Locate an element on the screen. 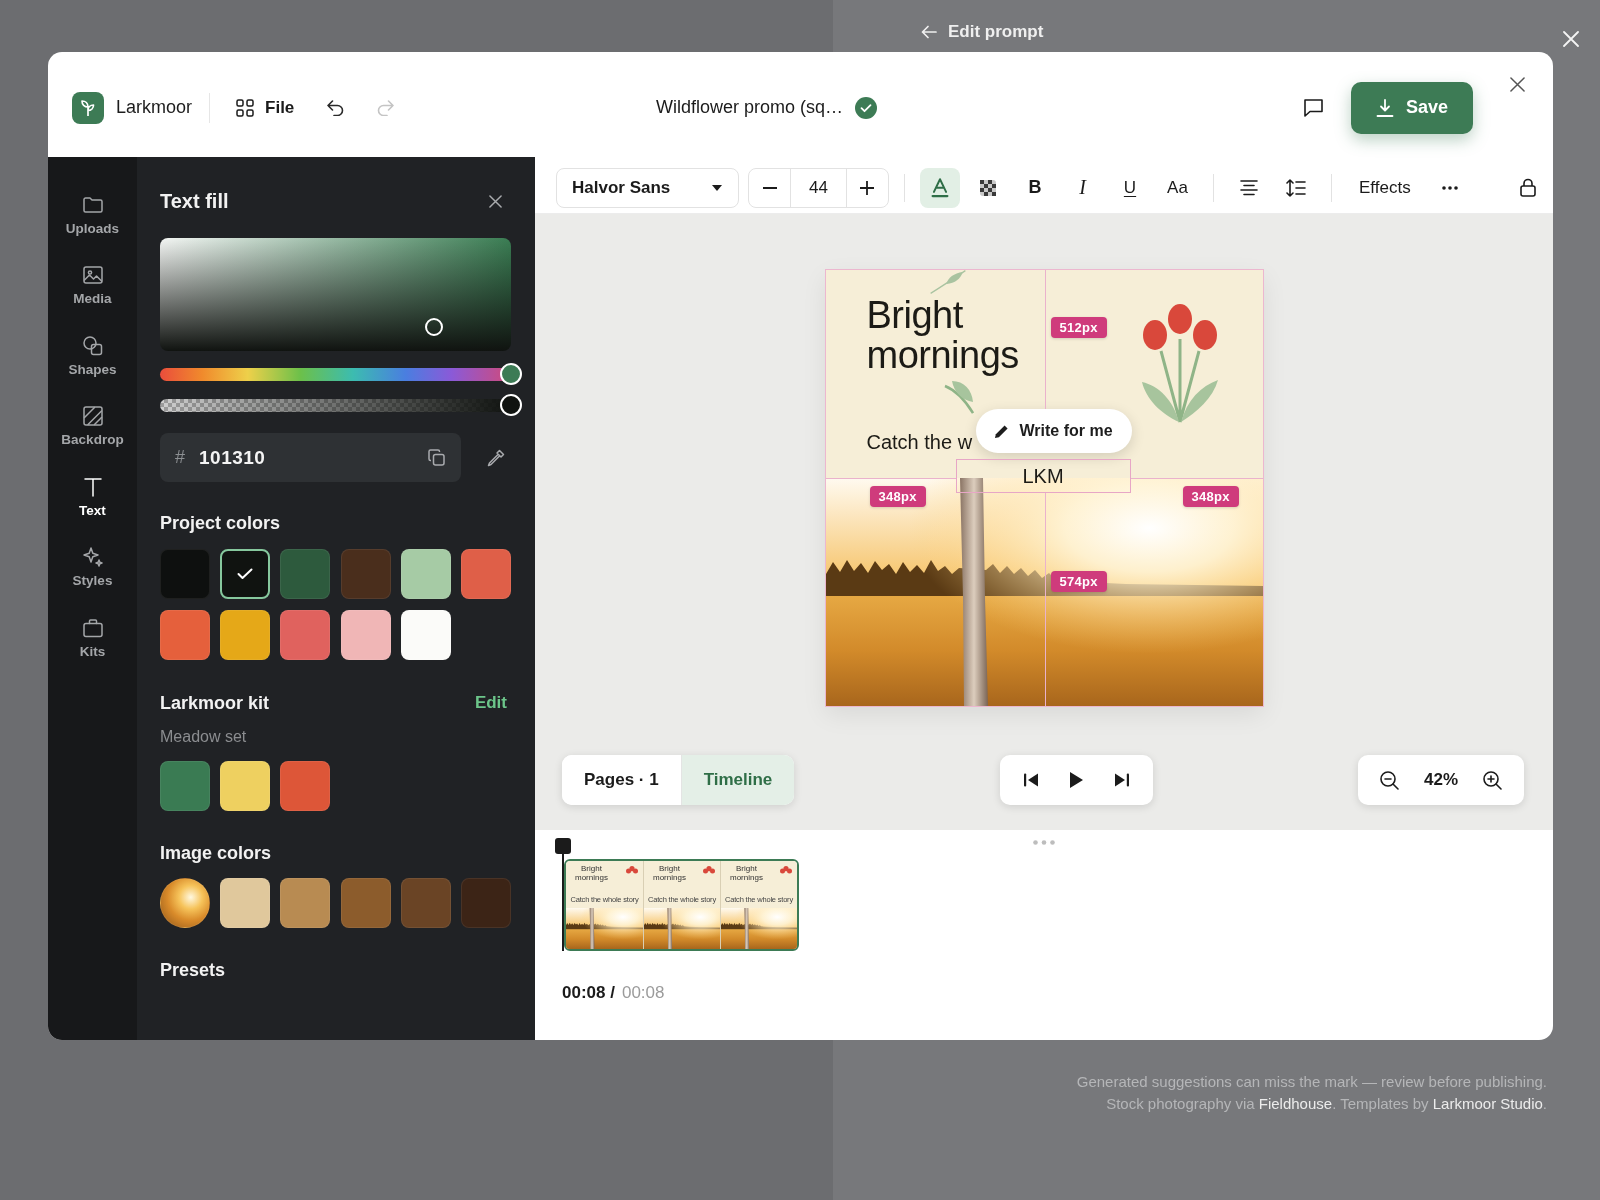  sparkle-icon is located at coordinates (92, 557).